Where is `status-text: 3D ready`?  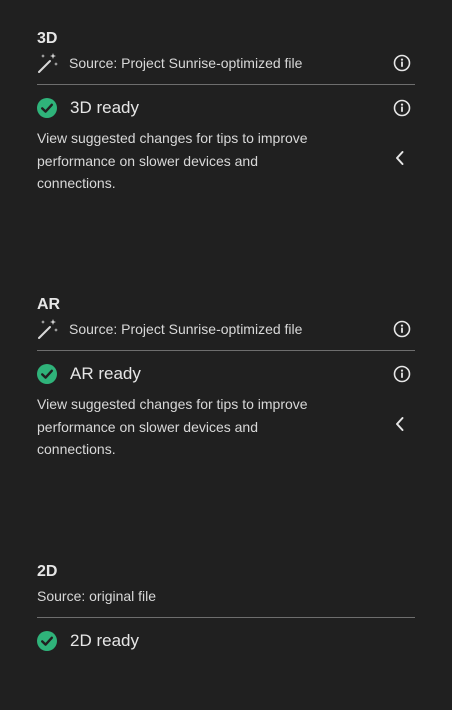 status-text: 3D ready is located at coordinates (104, 107).